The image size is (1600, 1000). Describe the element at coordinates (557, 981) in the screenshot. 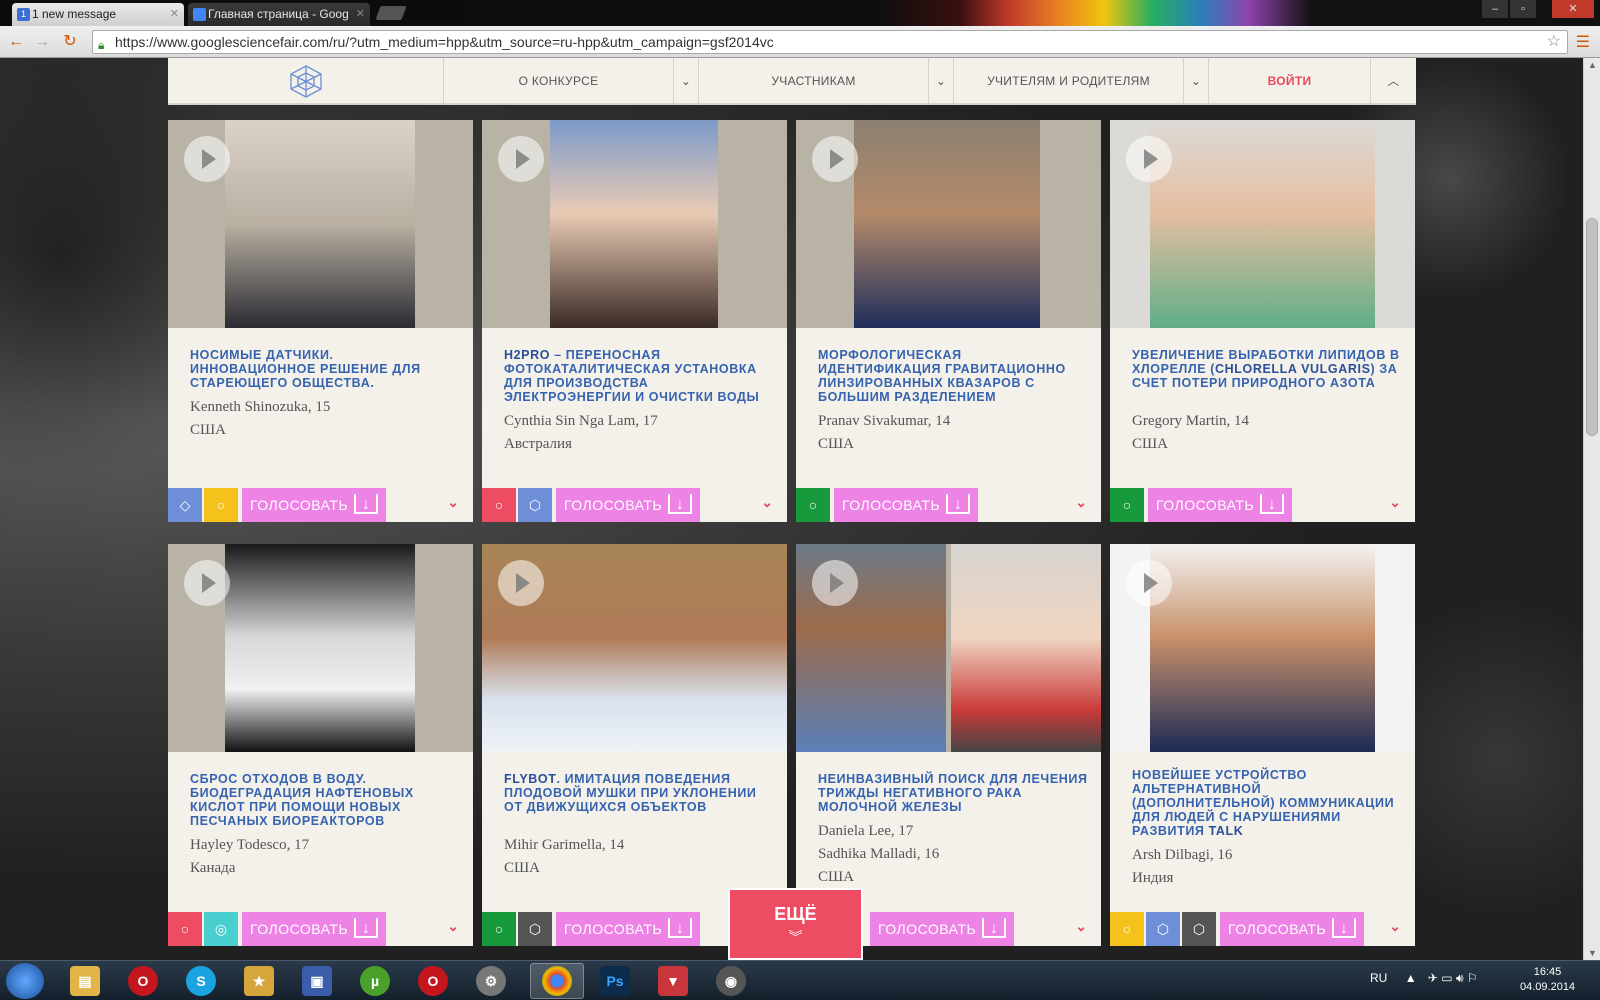

I see `chrome-icon` at that location.